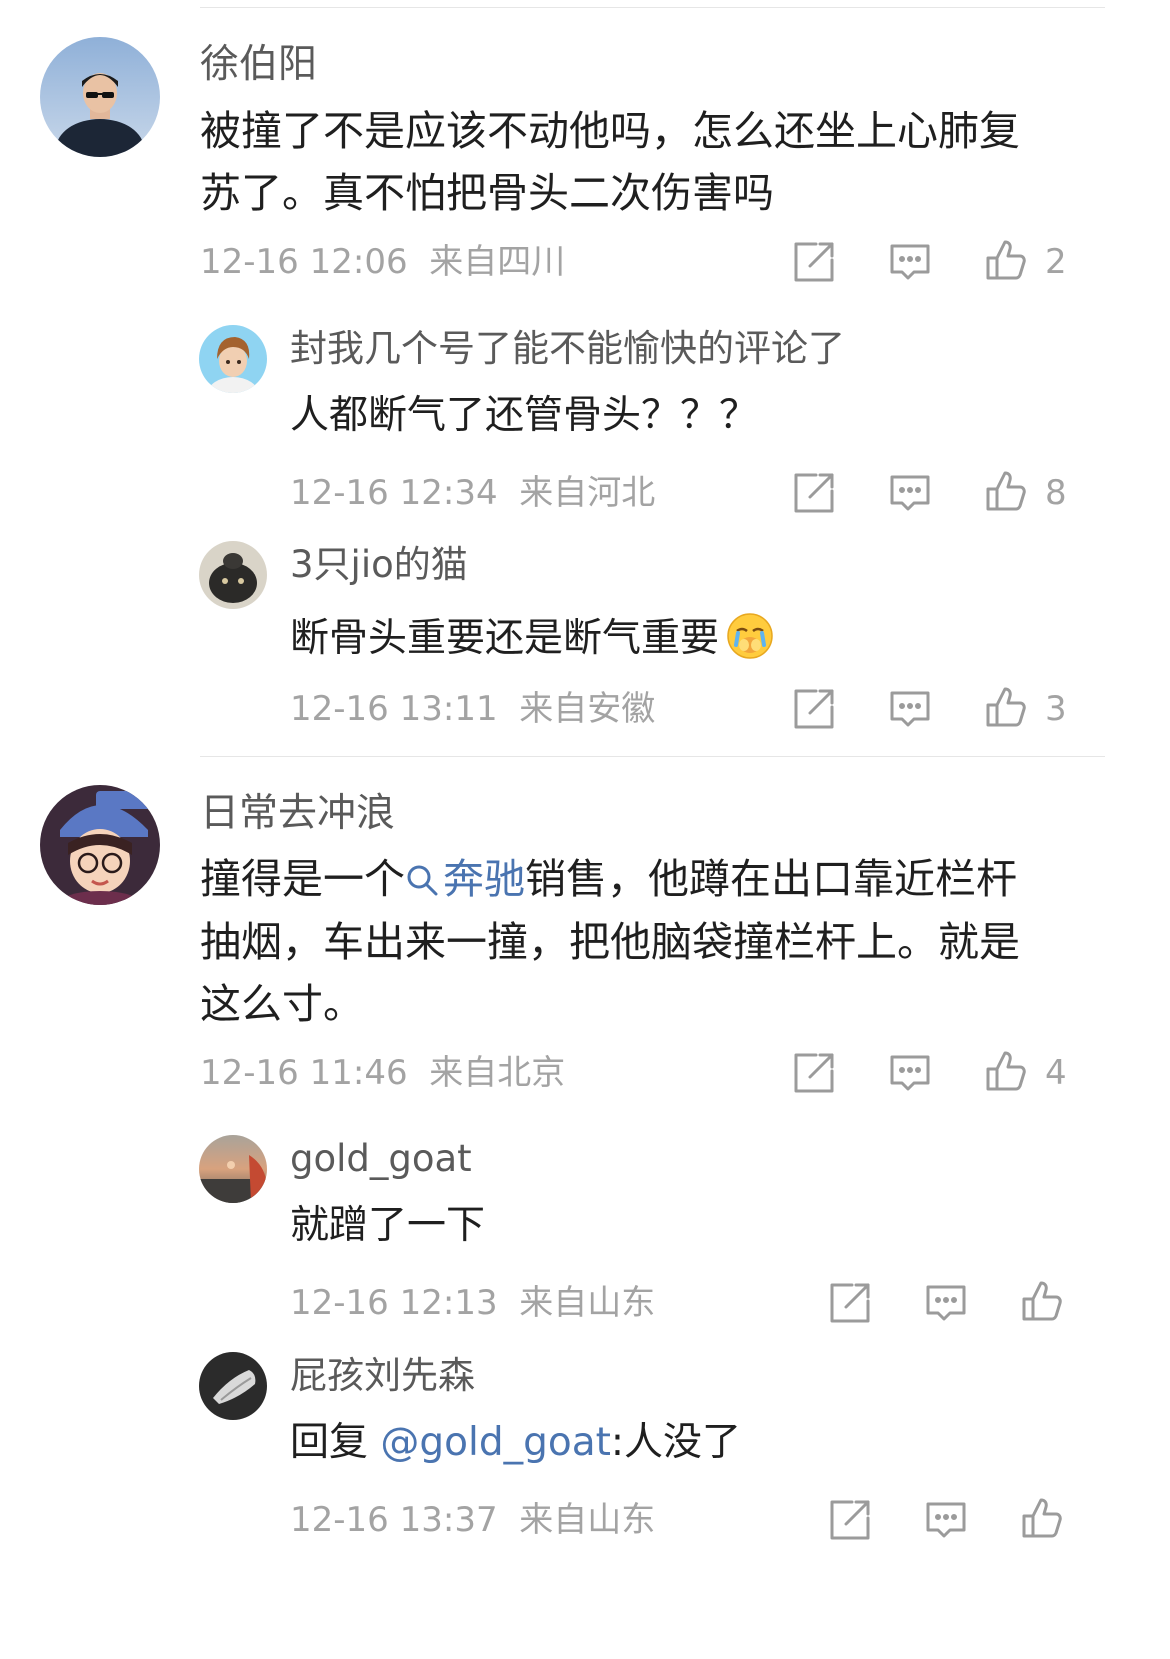 The image size is (1170, 1659). I want to click on timestamp: 12-16 11:46, so click(304, 1073).